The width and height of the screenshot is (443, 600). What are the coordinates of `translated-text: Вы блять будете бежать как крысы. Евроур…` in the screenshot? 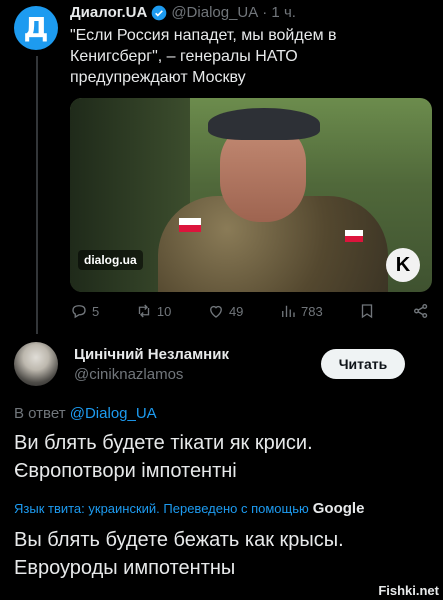 It's located at (179, 554).